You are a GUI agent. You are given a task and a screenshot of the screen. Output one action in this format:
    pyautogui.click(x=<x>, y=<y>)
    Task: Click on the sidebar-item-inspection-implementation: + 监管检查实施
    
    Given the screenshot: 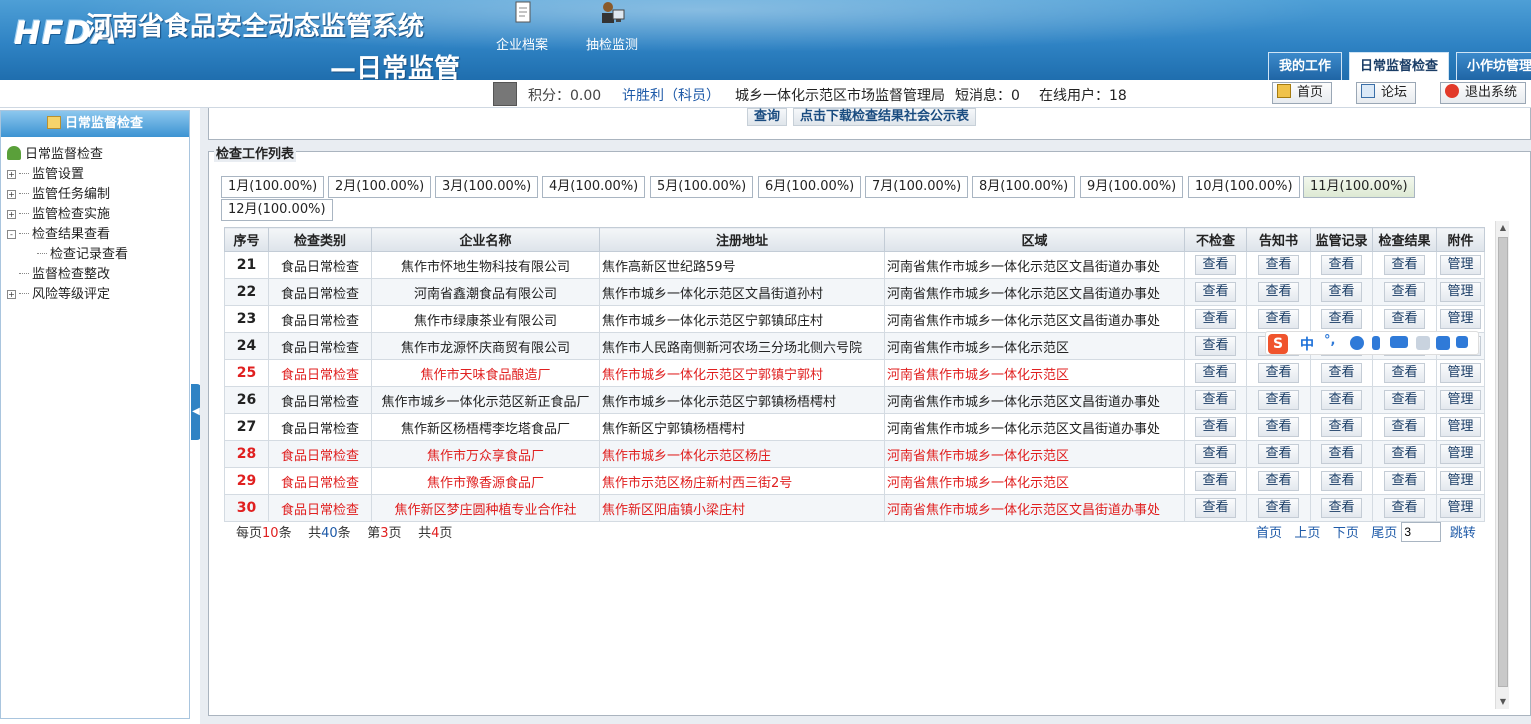 What is the action you would take?
    pyautogui.click(x=98, y=215)
    